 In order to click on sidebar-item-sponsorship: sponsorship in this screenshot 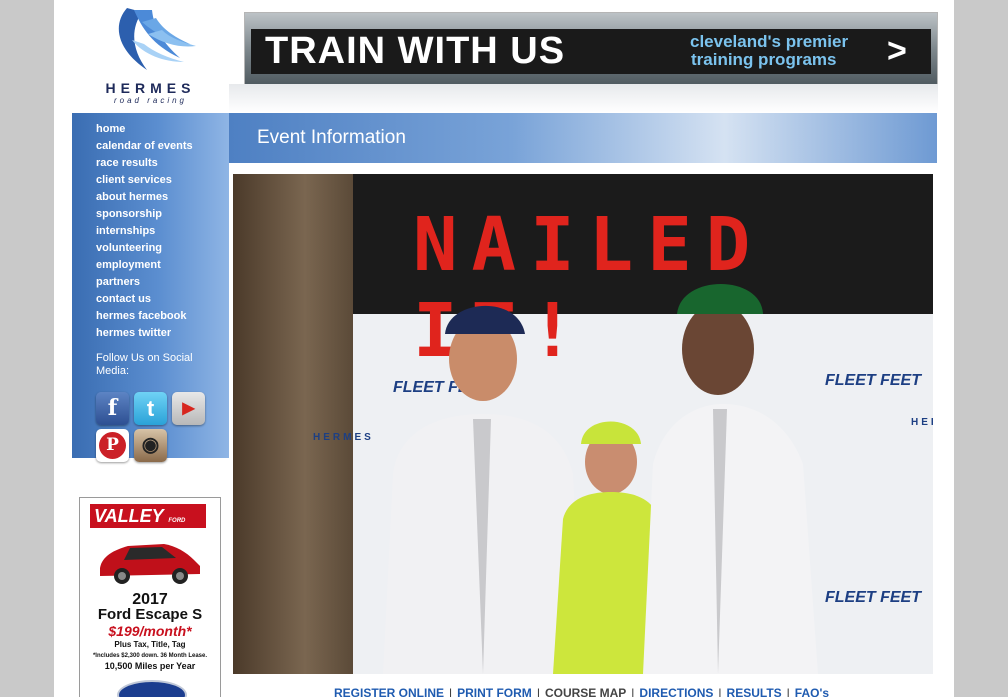, I will do `click(144, 214)`.